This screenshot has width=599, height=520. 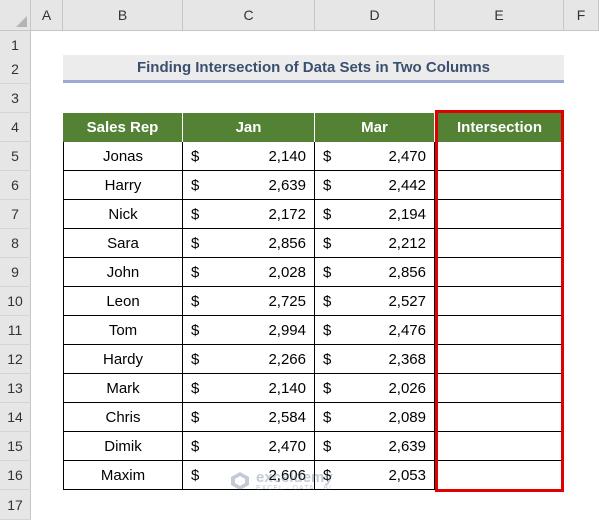 I want to click on cell-sales-rep: Tom, so click(x=123, y=330).